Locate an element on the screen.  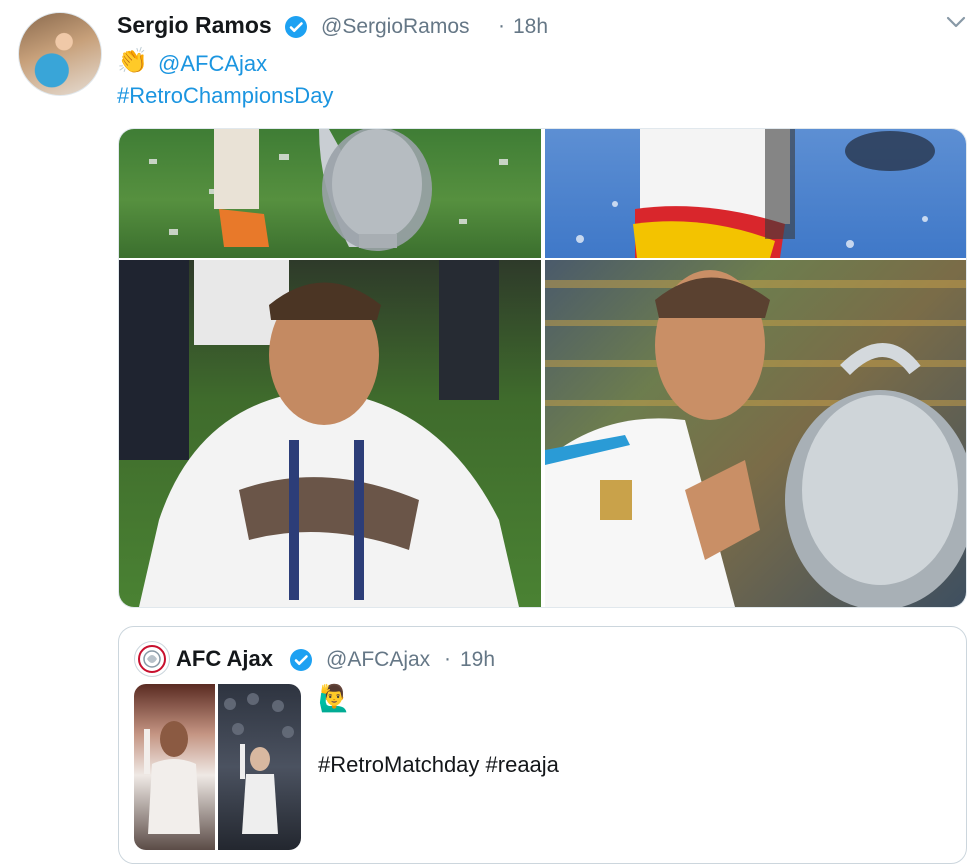
person-raising-hand-emoji: 🙋‍♂️ is located at coordinates (334, 698).